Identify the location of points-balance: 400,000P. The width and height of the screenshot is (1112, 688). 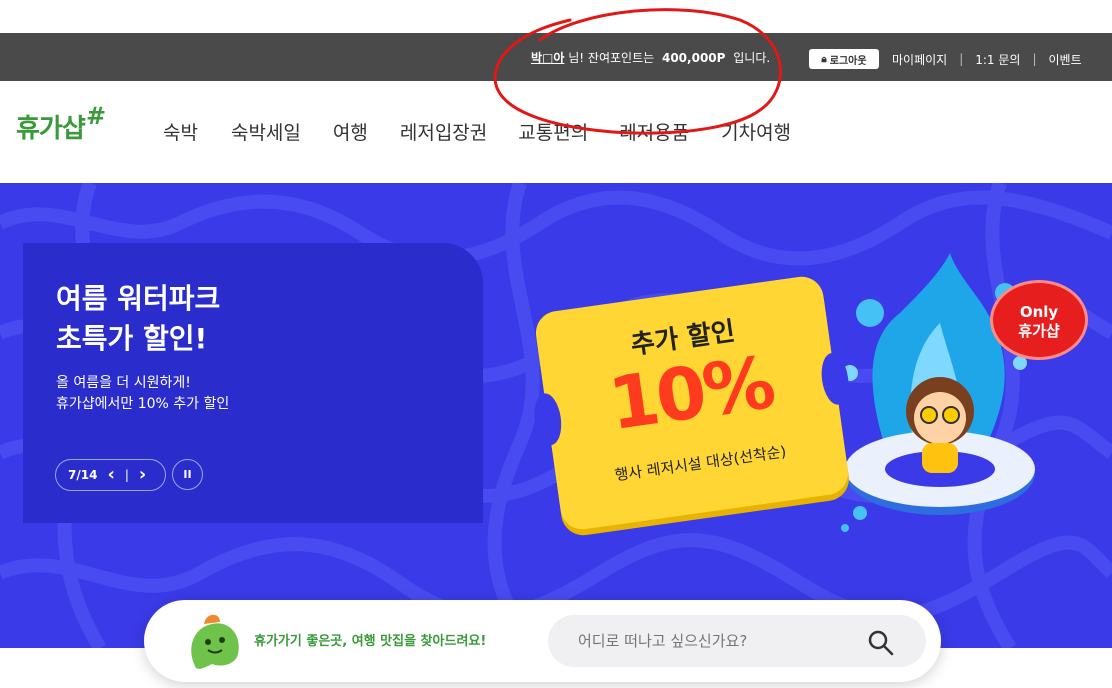
(693, 58).